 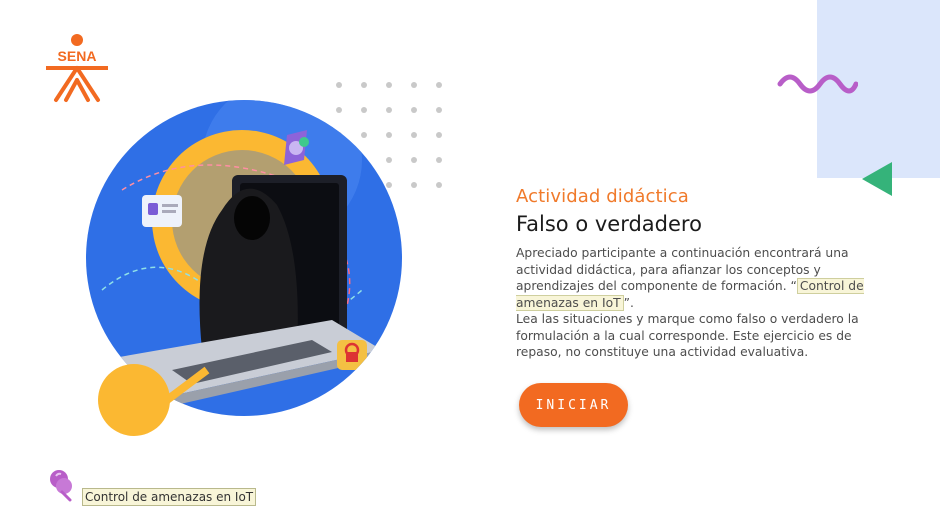 I want to click on intro-text-end: ”., so click(x=628, y=302).